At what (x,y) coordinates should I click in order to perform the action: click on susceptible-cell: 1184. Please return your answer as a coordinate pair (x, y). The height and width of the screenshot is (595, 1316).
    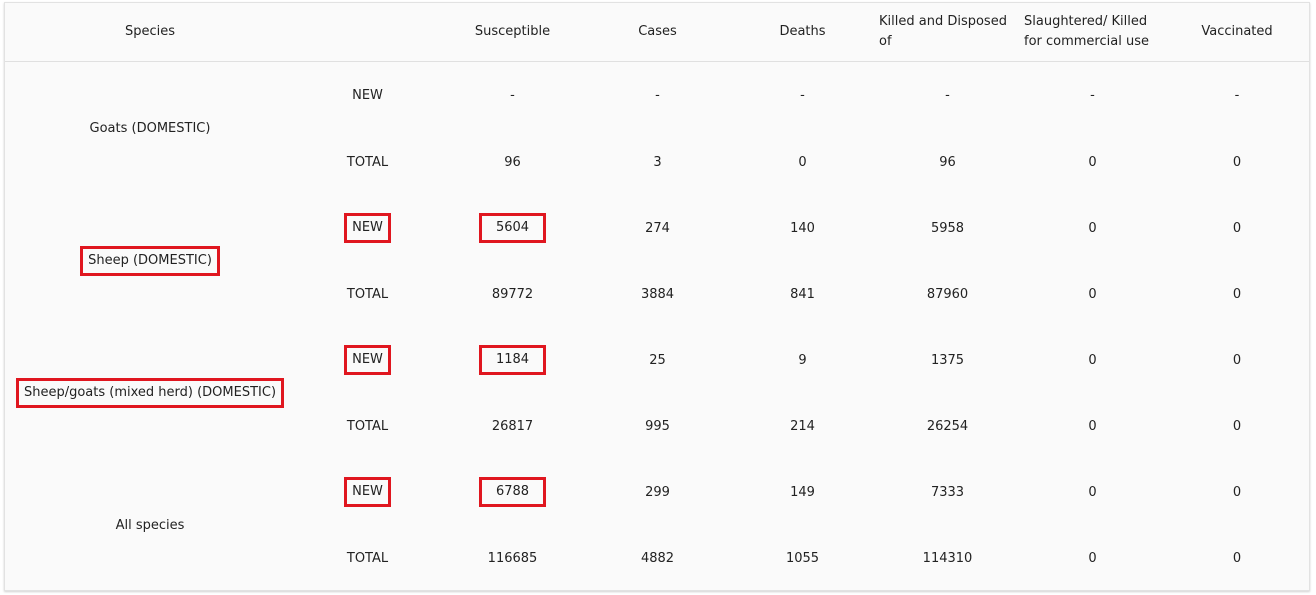
    Looking at the image, I should click on (512, 360).